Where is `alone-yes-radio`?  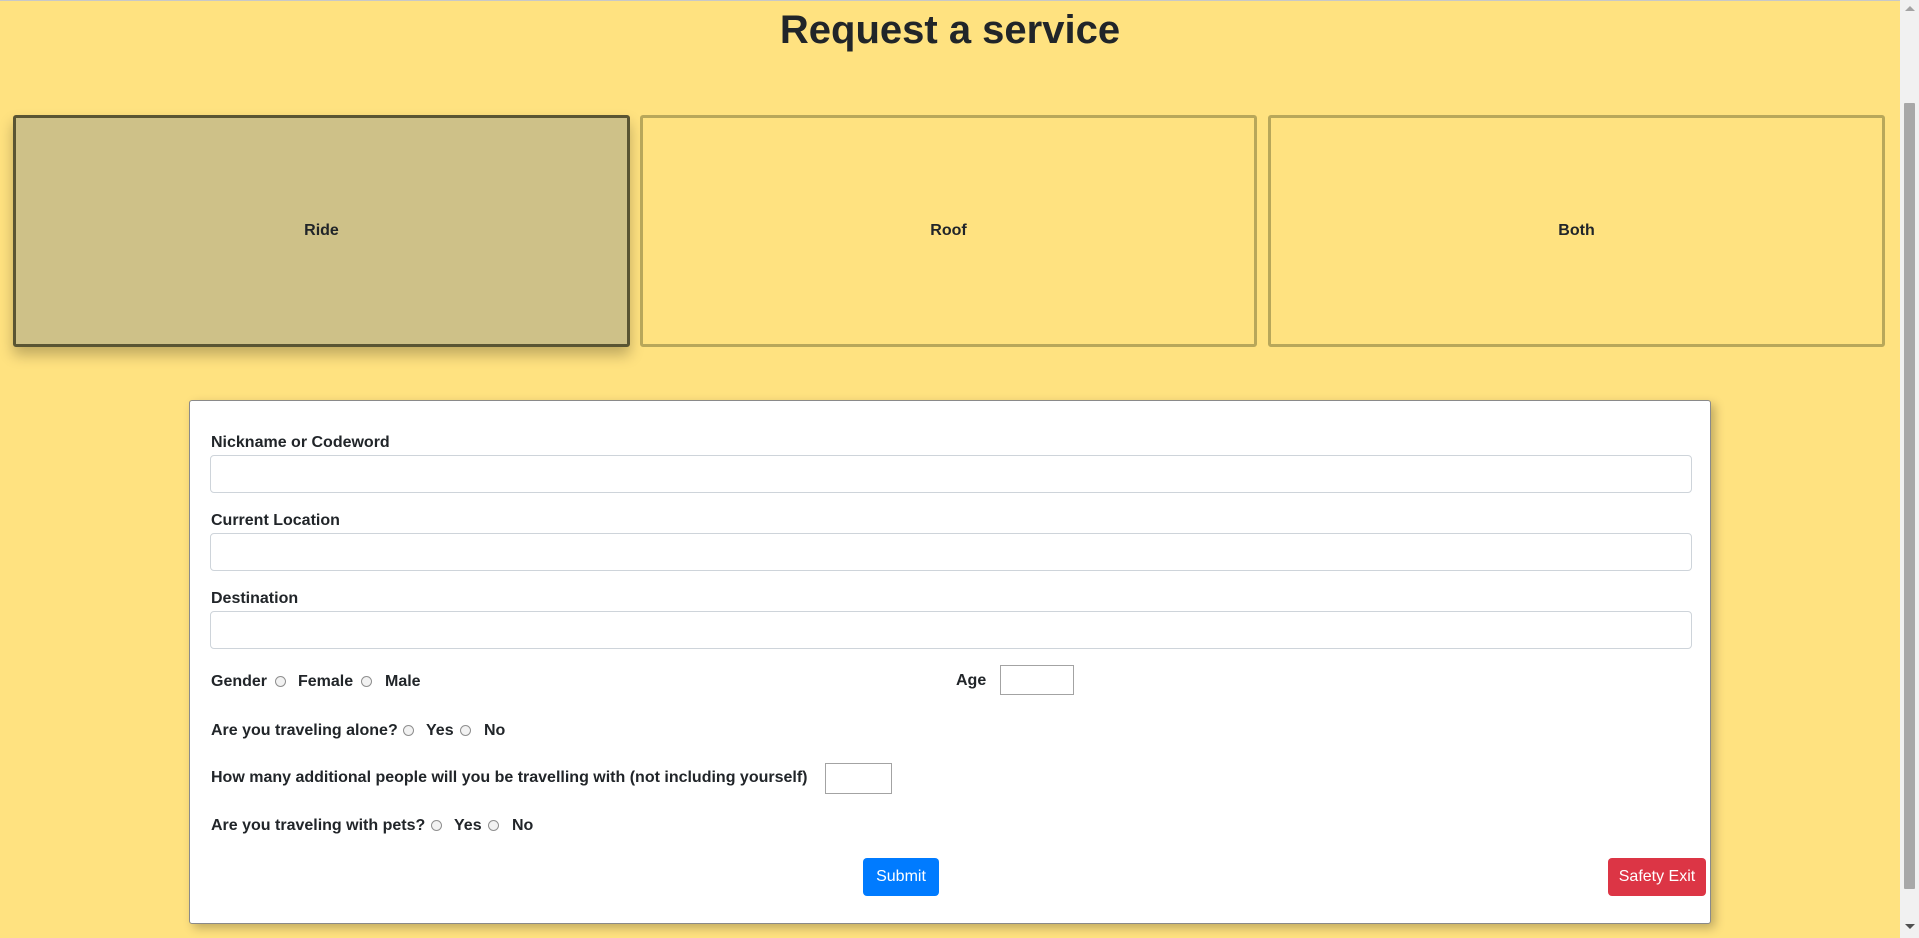
alone-yes-radio is located at coordinates (408, 730).